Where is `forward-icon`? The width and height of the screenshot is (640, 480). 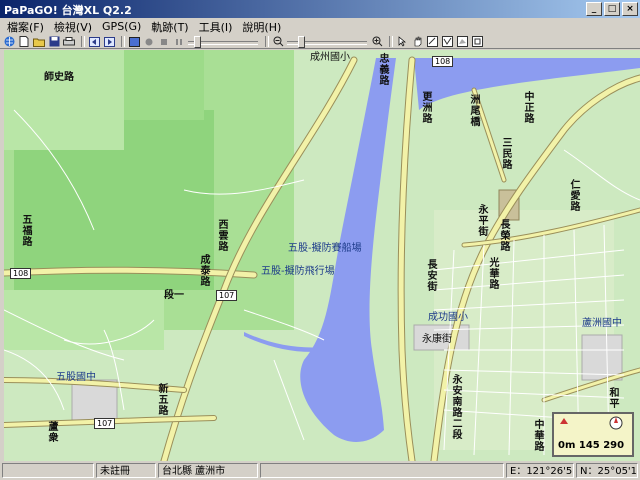 forward-icon is located at coordinates (109, 41).